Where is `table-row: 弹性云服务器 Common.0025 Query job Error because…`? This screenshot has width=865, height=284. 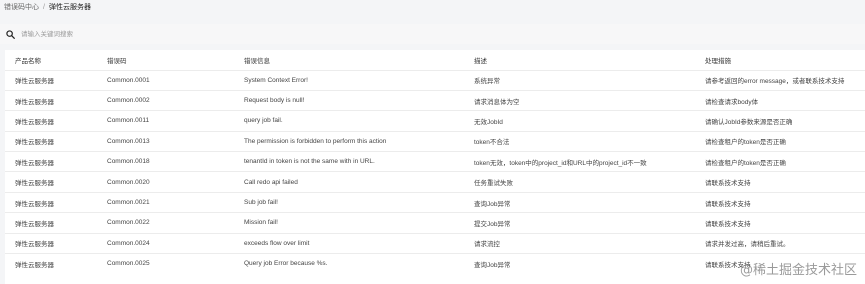
table-row: 弹性云服务器 Common.0025 Query job Error because… is located at coordinates (435, 263).